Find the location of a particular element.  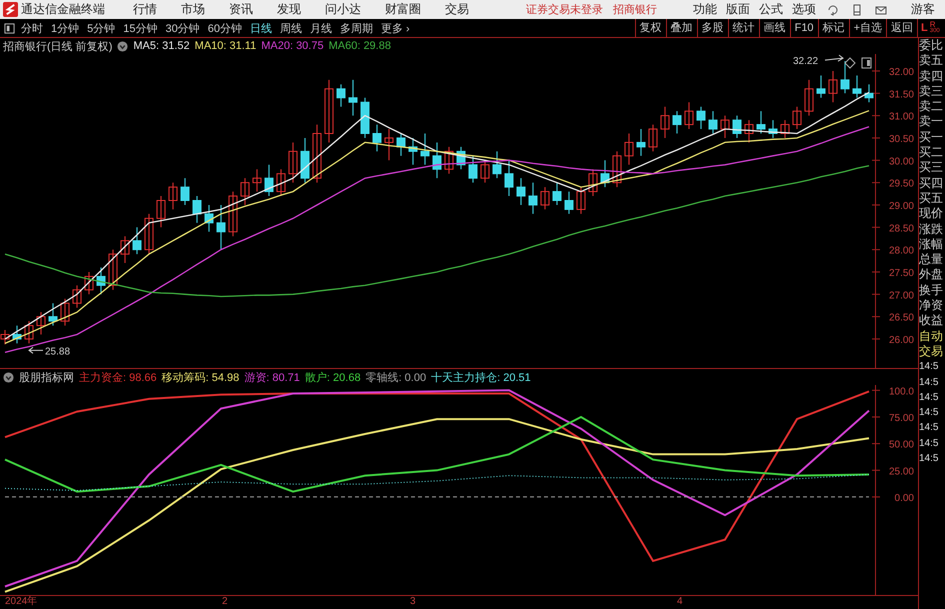

period-tab: 30分钟 is located at coordinates (183, 28).